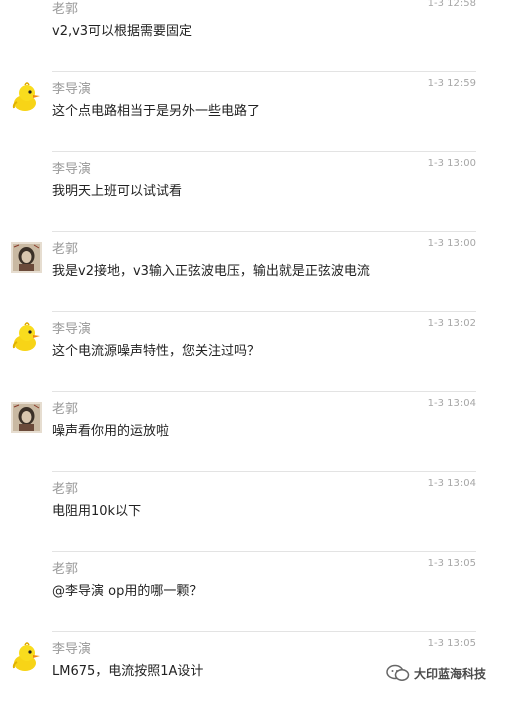 The height and width of the screenshot is (712, 514). I want to click on message-text: 这个点电路相当于是另外一些电路了, so click(156, 111).